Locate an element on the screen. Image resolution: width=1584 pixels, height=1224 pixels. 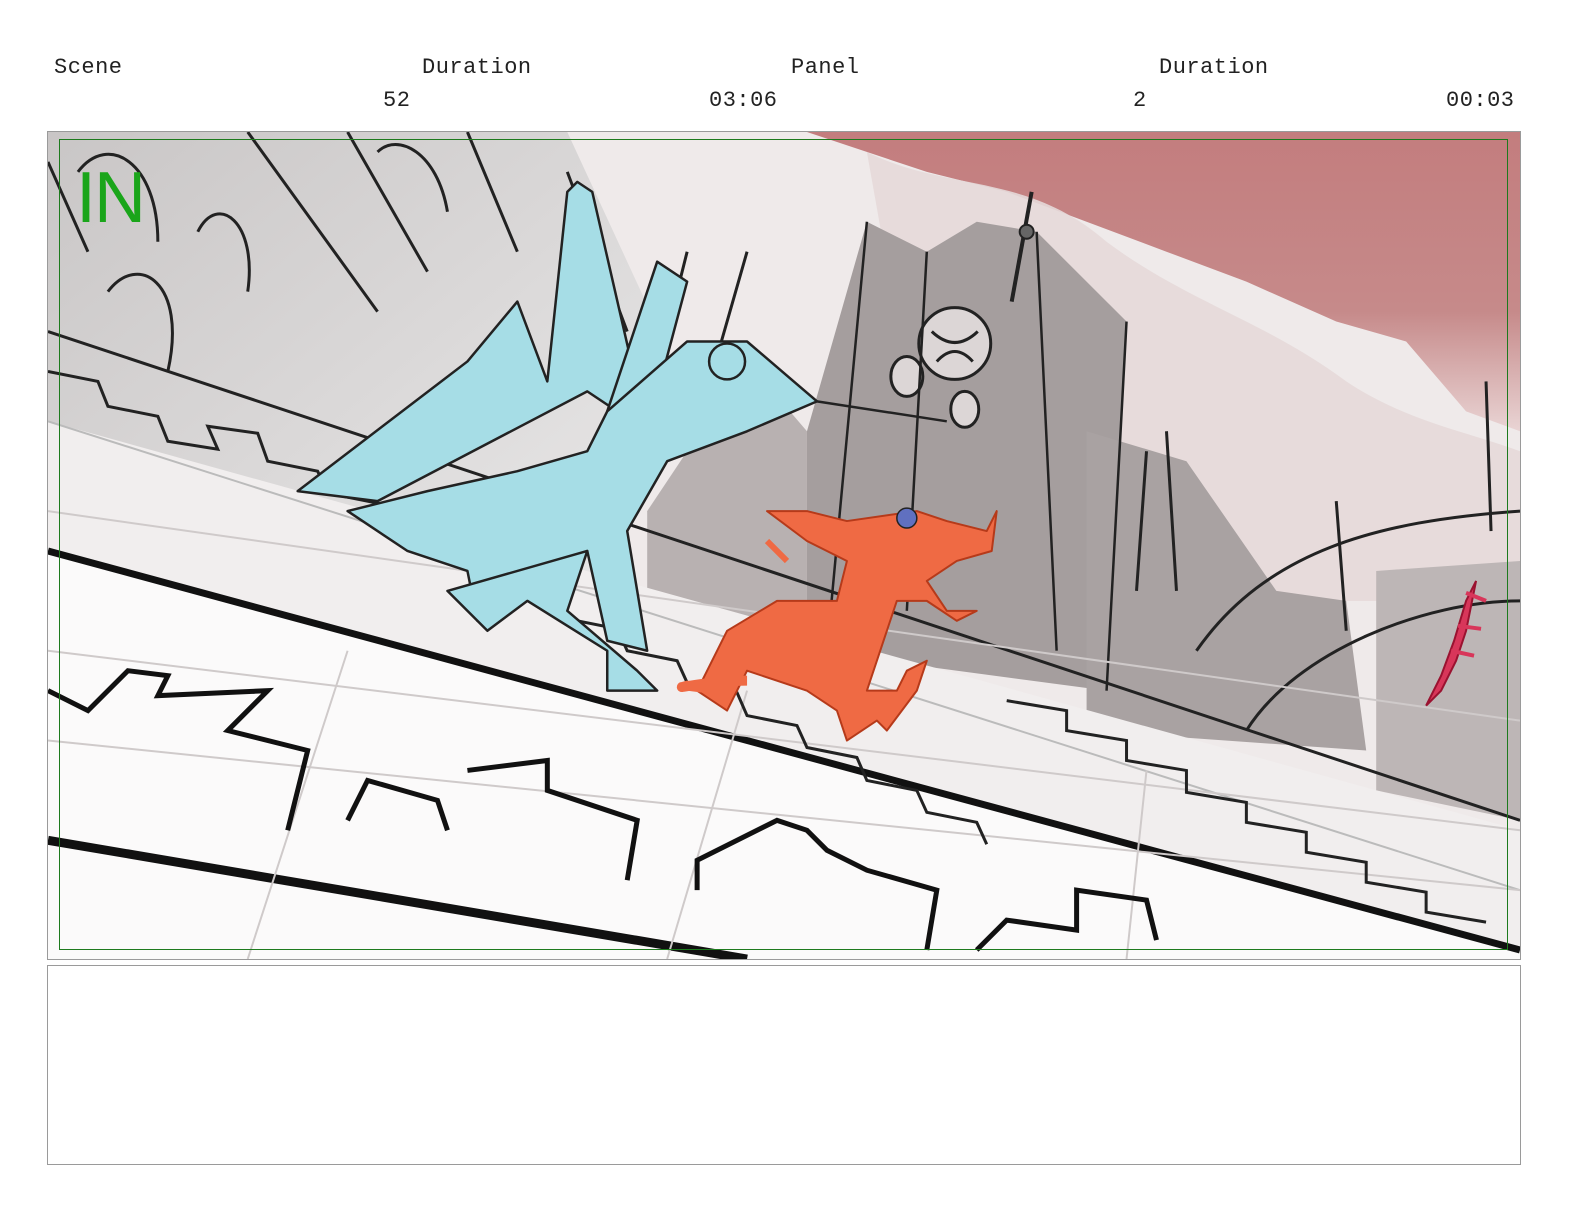
panel-number: 2 is located at coordinates (1140, 100).